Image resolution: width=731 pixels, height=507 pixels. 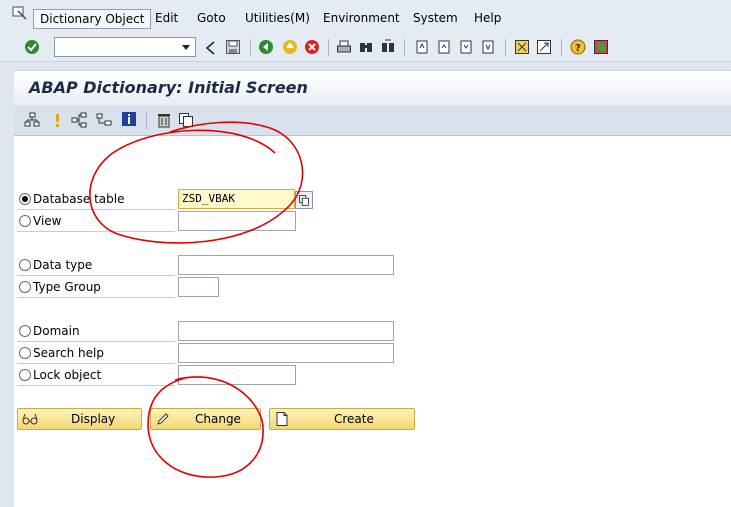 What do you see at coordinates (266, 47) in the screenshot?
I see `back-icon` at bounding box center [266, 47].